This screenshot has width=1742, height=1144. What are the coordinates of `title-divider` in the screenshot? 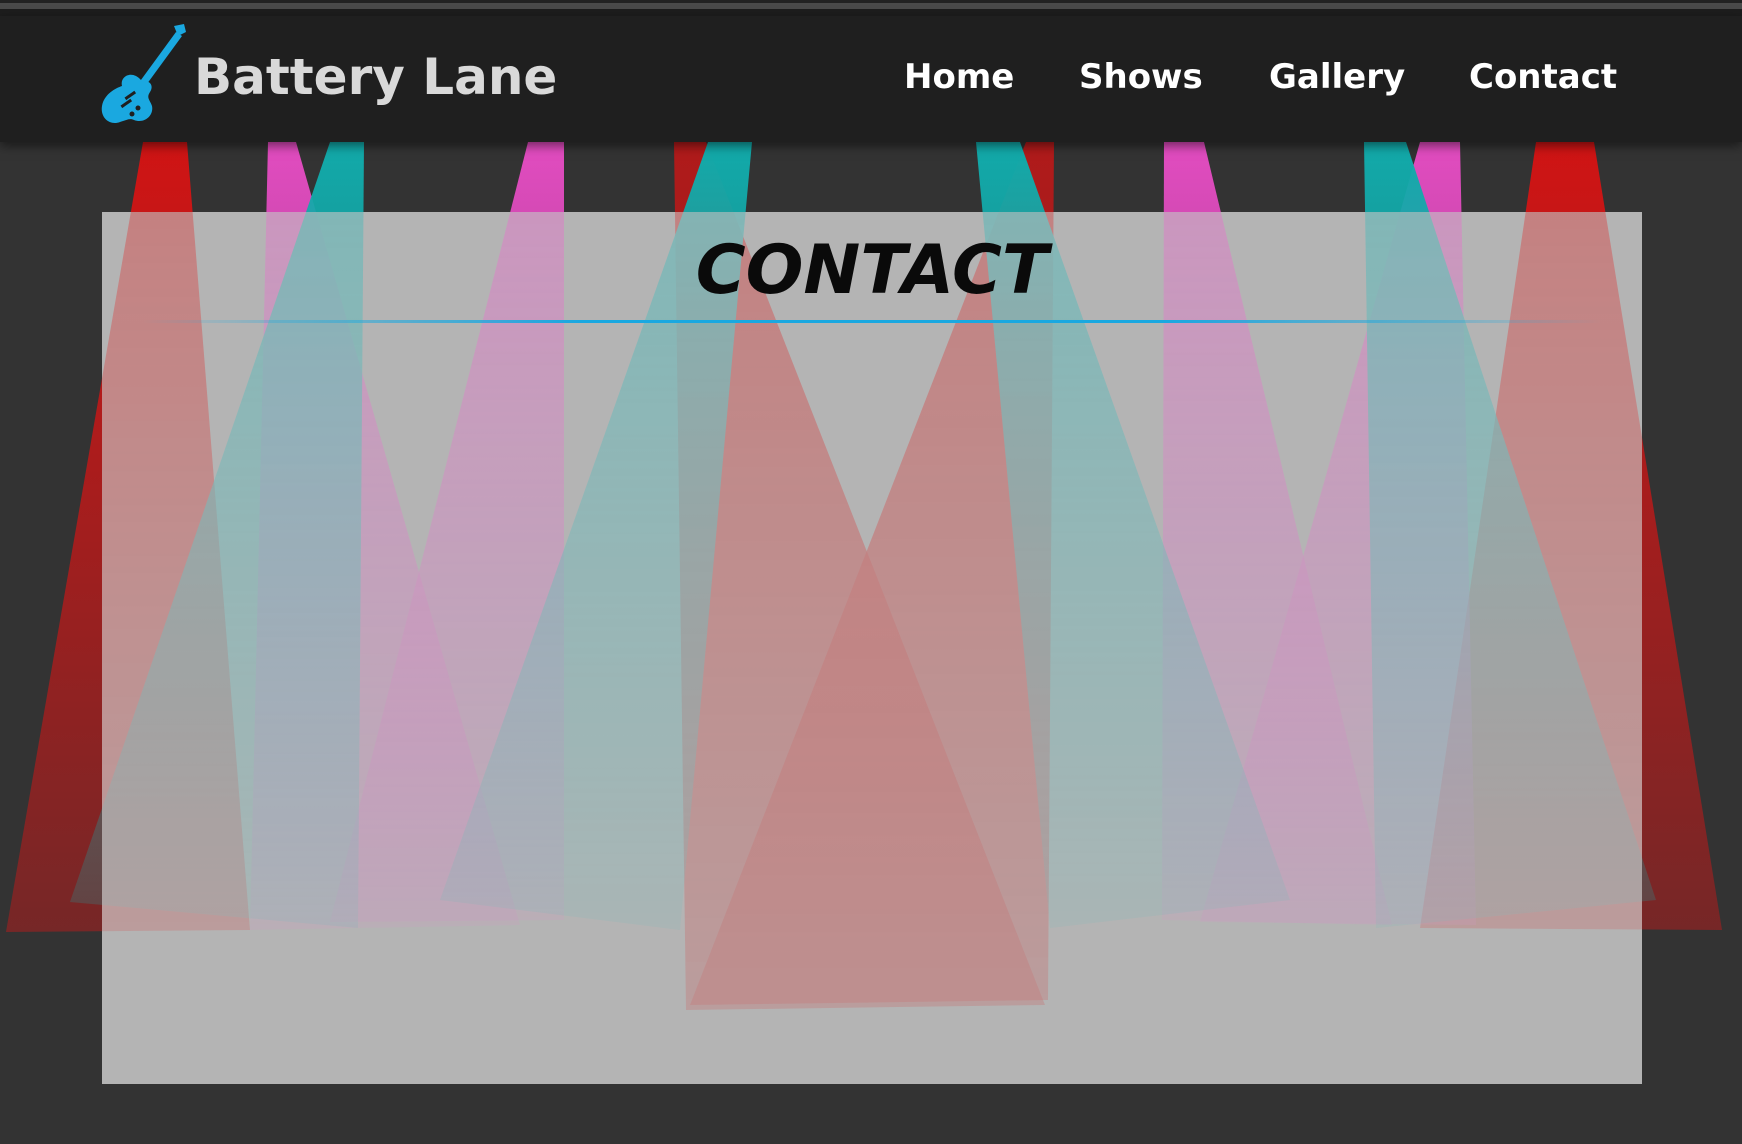 It's located at (872, 321).